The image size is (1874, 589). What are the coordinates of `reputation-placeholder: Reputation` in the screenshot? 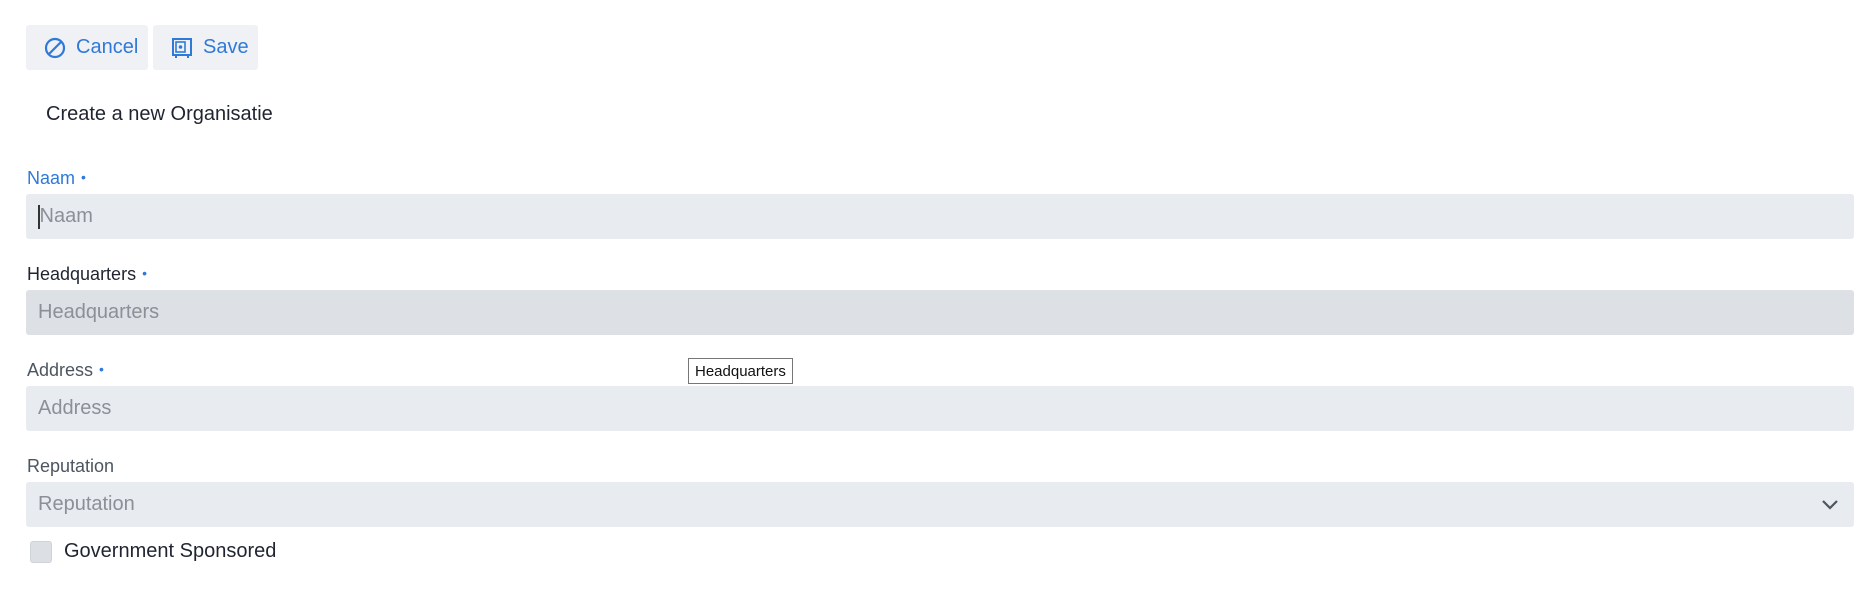 It's located at (86, 504).